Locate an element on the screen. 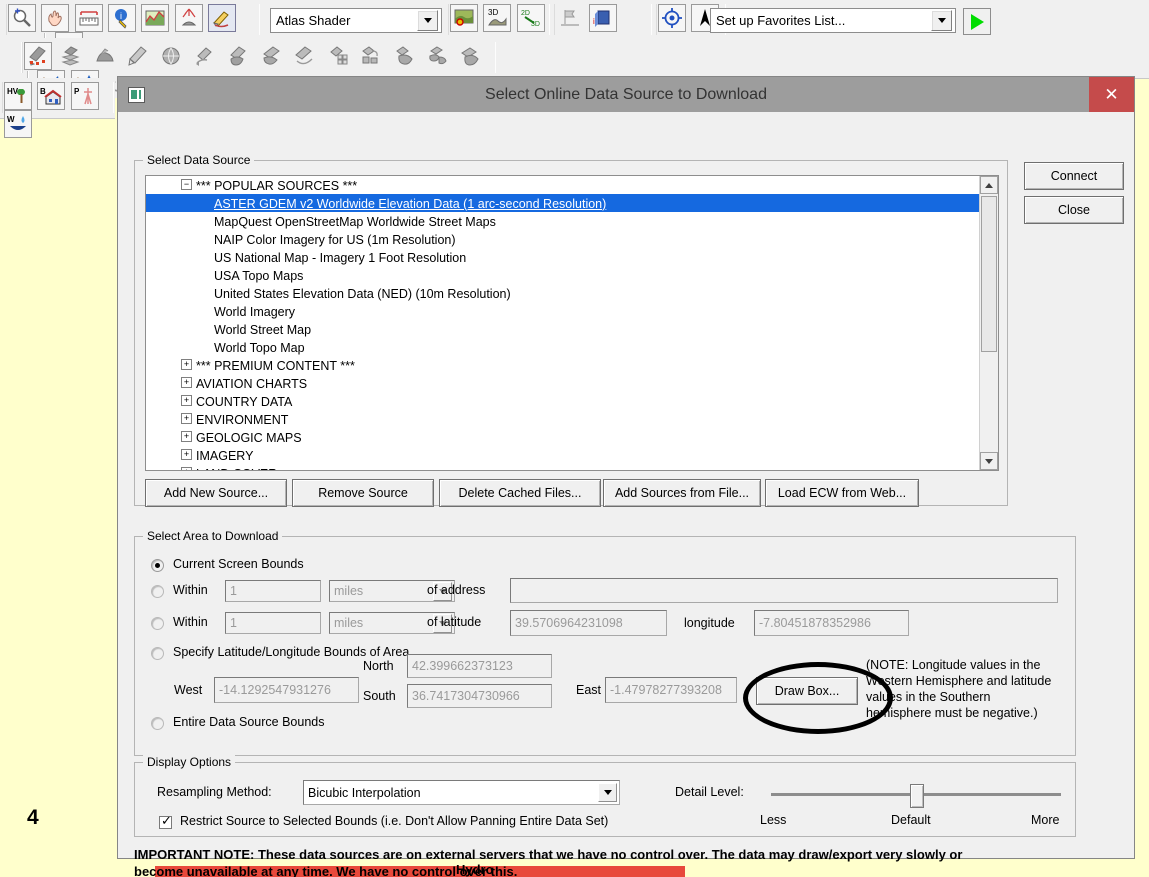 Image resolution: width=1149 pixels, height=877 pixels. restrict-source-checkbox is located at coordinates (165, 821).